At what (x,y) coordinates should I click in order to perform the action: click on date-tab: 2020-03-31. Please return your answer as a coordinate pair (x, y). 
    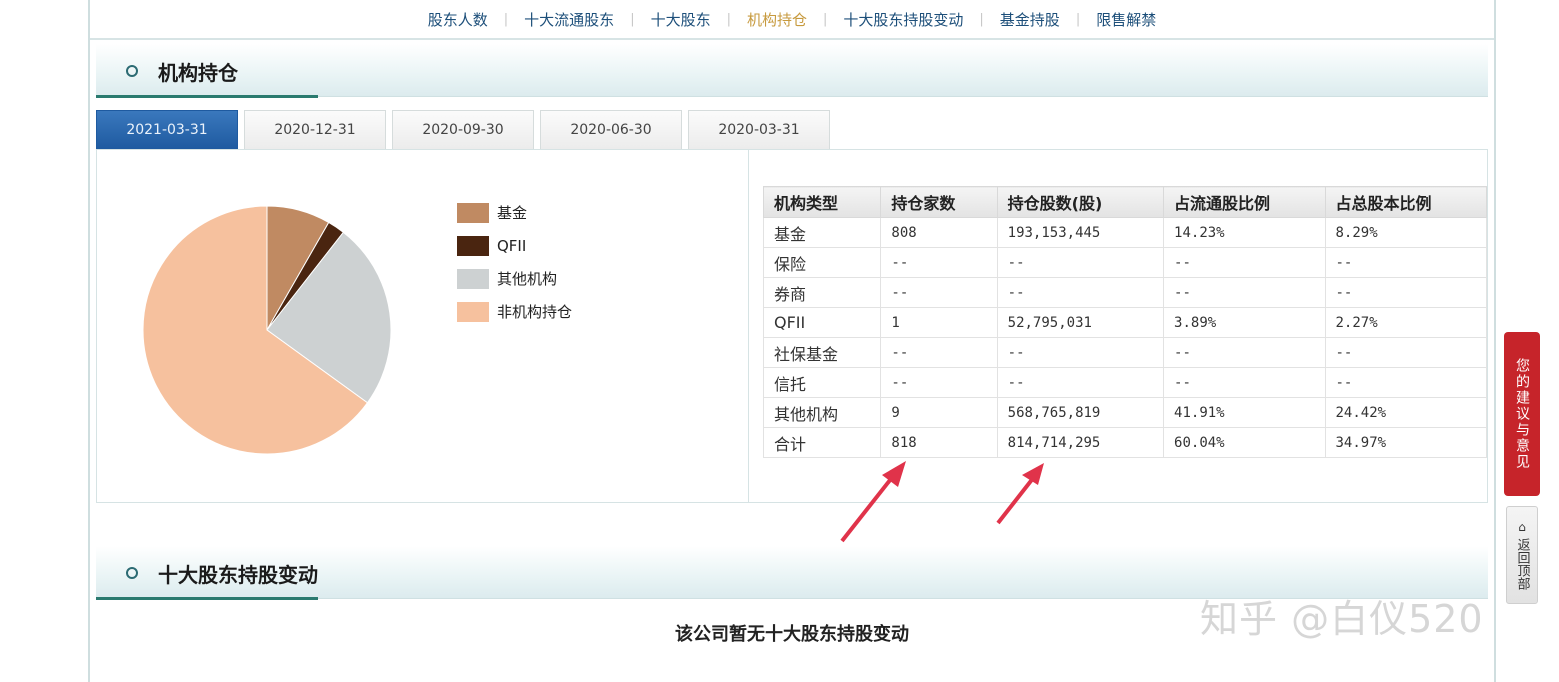
    Looking at the image, I should click on (759, 129).